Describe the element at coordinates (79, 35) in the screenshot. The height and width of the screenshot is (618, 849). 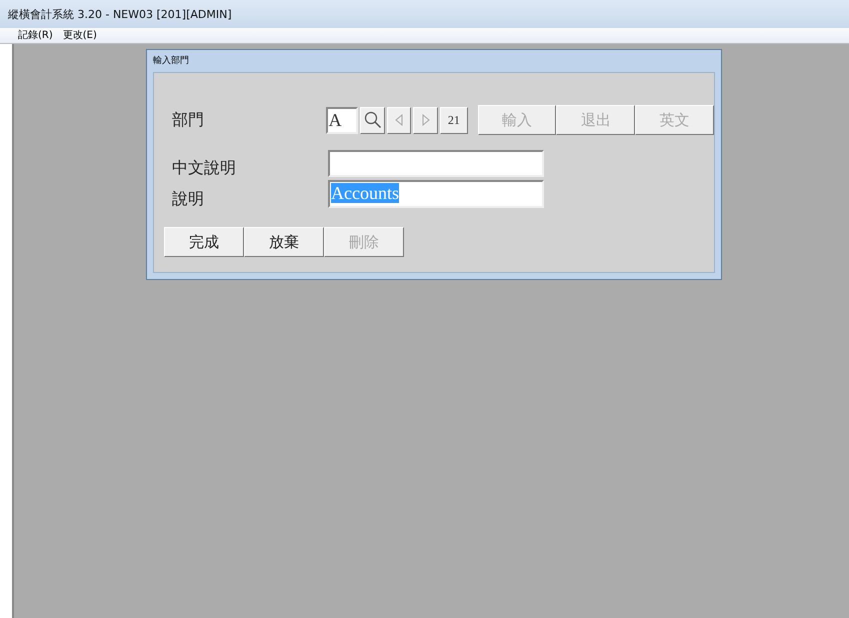
I see `menu-item: 更改(E)` at that location.